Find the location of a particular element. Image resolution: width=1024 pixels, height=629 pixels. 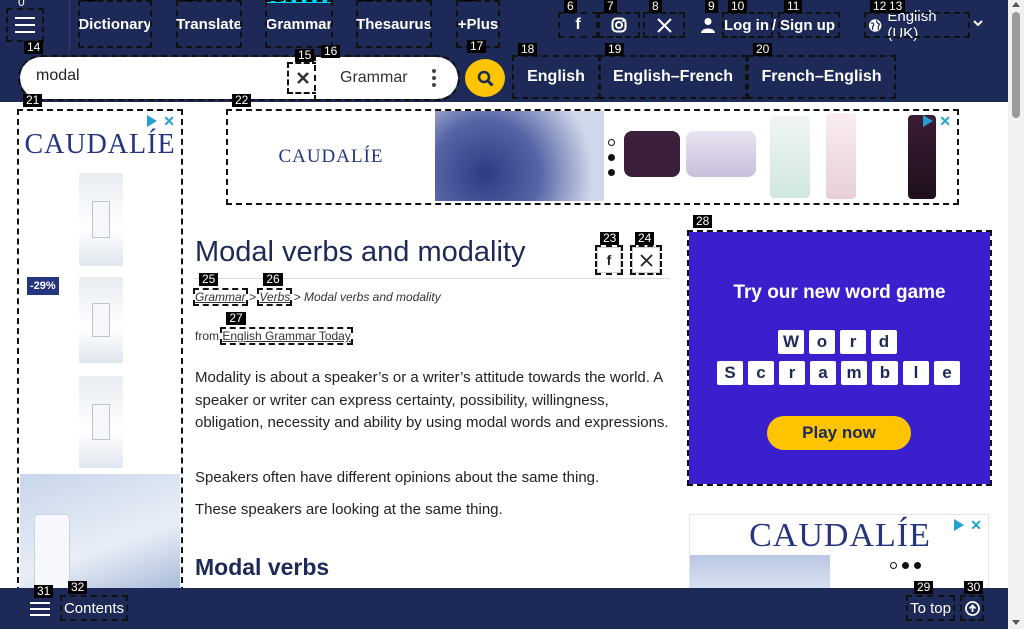

nav-label: Translate is located at coordinates (209, 24).